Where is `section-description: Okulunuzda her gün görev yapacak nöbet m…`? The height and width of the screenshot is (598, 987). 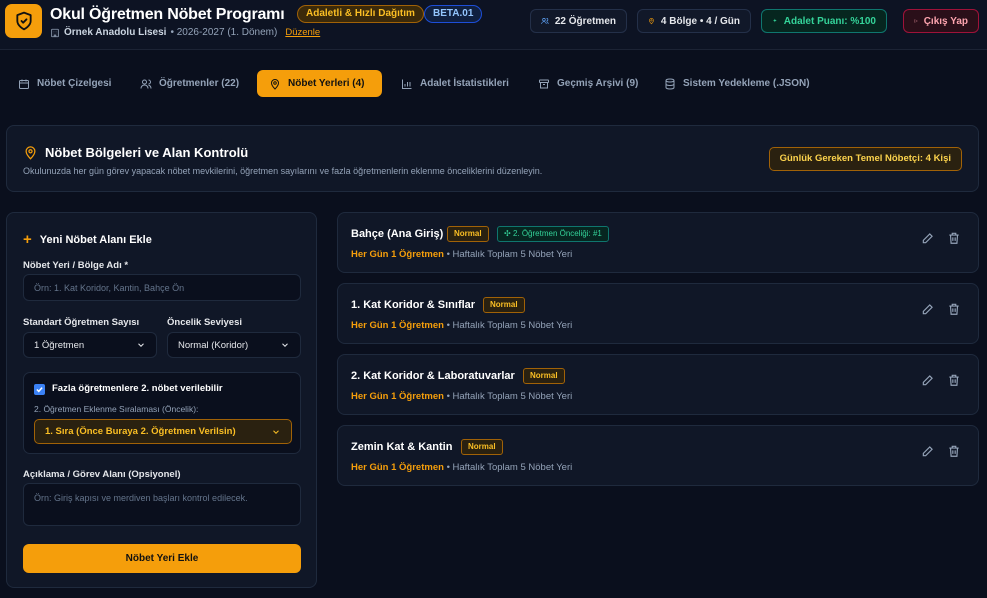
section-description: Okulunuzda her gün görev yapacak nöbet m… is located at coordinates (283, 171).